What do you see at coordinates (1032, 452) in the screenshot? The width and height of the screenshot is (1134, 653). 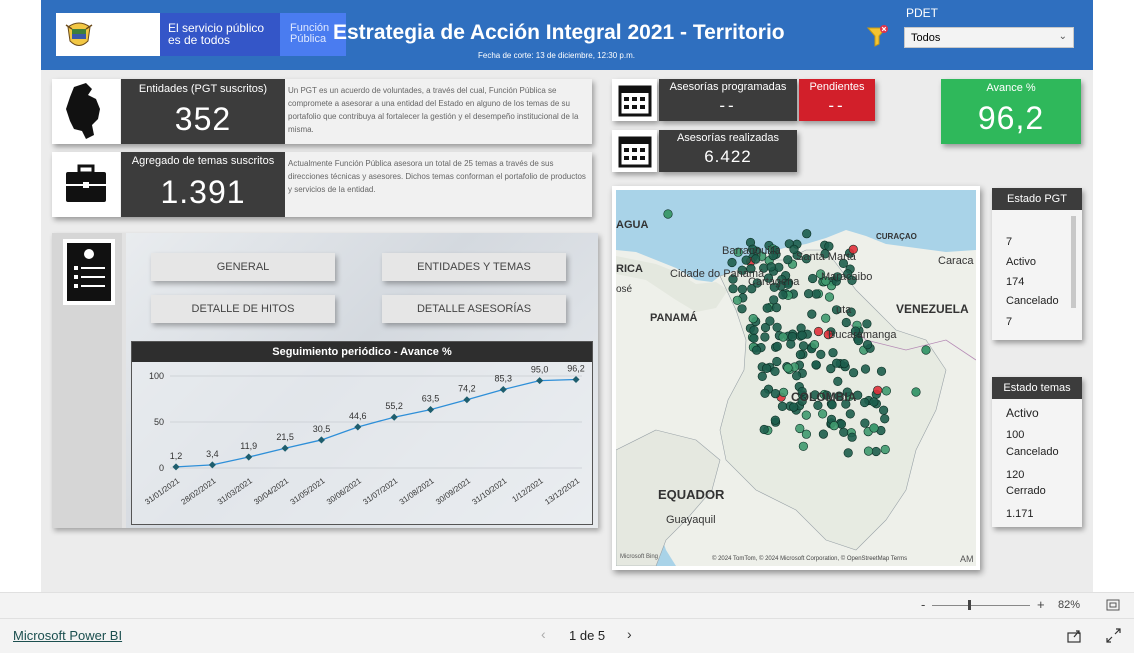 I see `estado-temas-item: Cancelado` at bounding box center [1032, 452].